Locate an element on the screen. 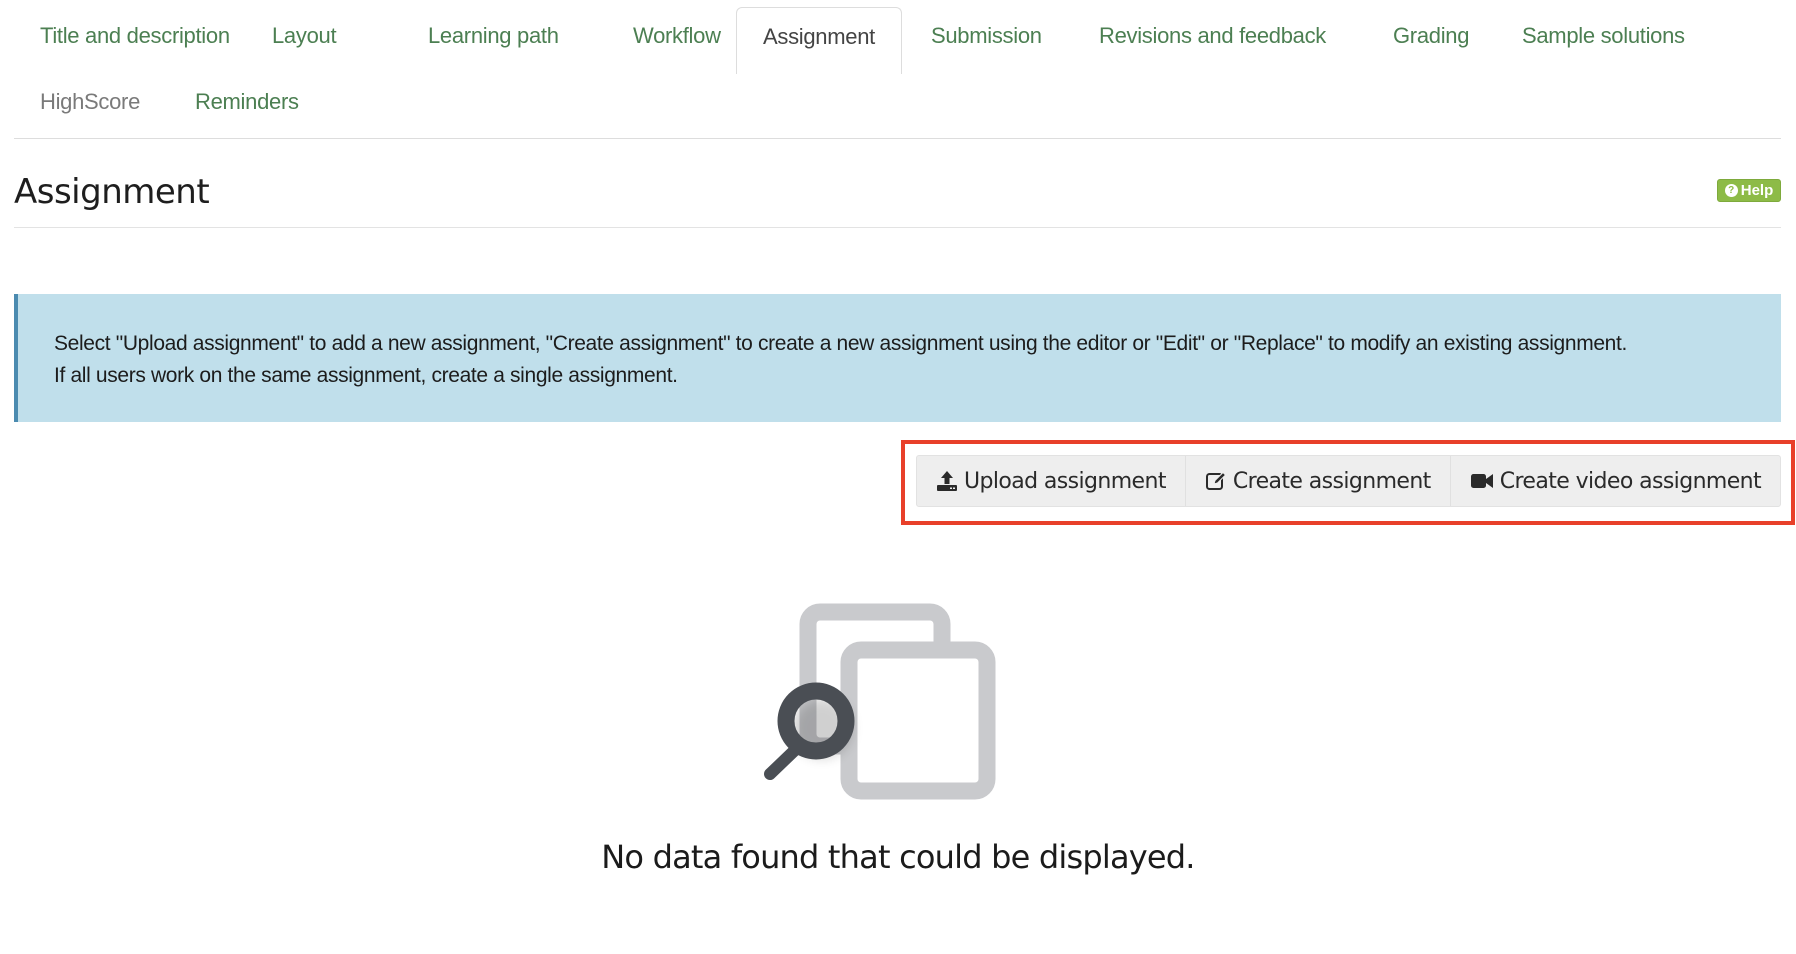 The image size is (1796, 954). empty-state-message: No data found that could be displayed. is located at coordinates (898, 857).